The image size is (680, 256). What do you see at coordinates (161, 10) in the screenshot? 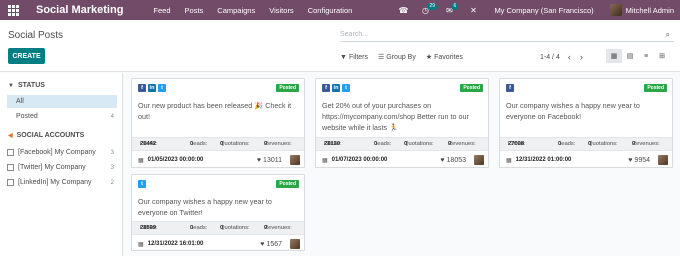
I see `menu-feed: Feed` at bounding box center [161, 10].